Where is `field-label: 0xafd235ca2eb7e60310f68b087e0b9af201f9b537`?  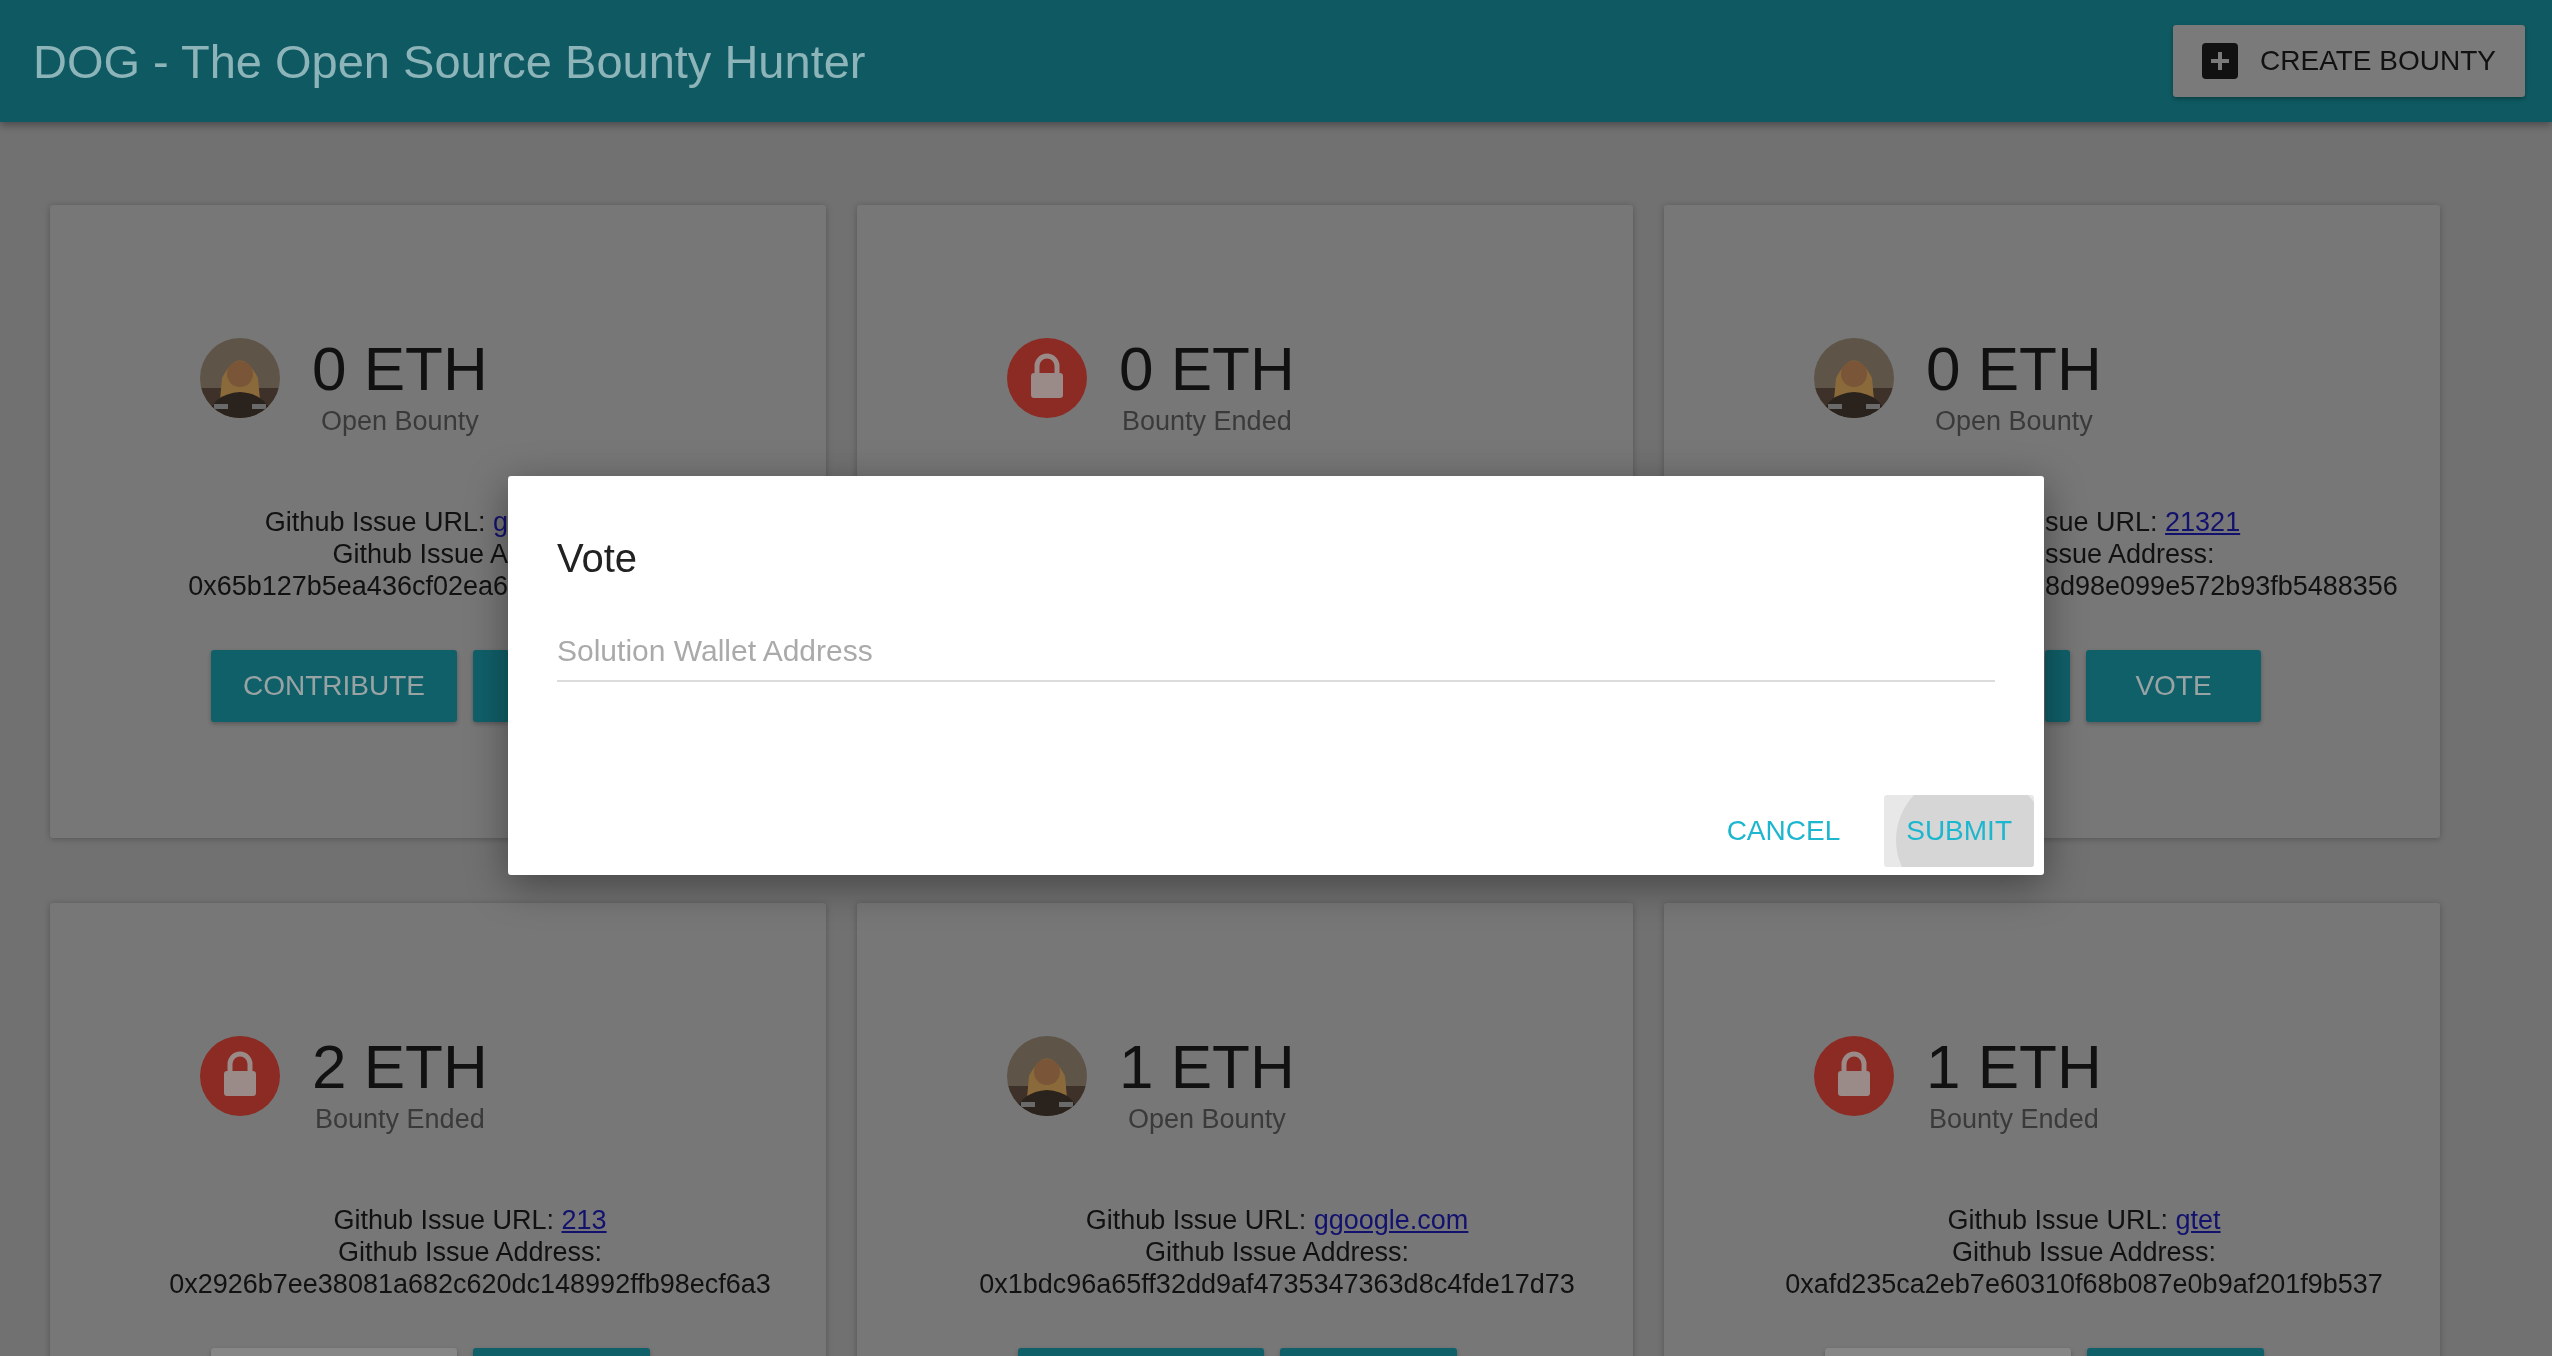
field-label: 0xafd235ca2eb7e60310f68b087e0b9af201f9b537 is located at coordinates (2084, 1284).